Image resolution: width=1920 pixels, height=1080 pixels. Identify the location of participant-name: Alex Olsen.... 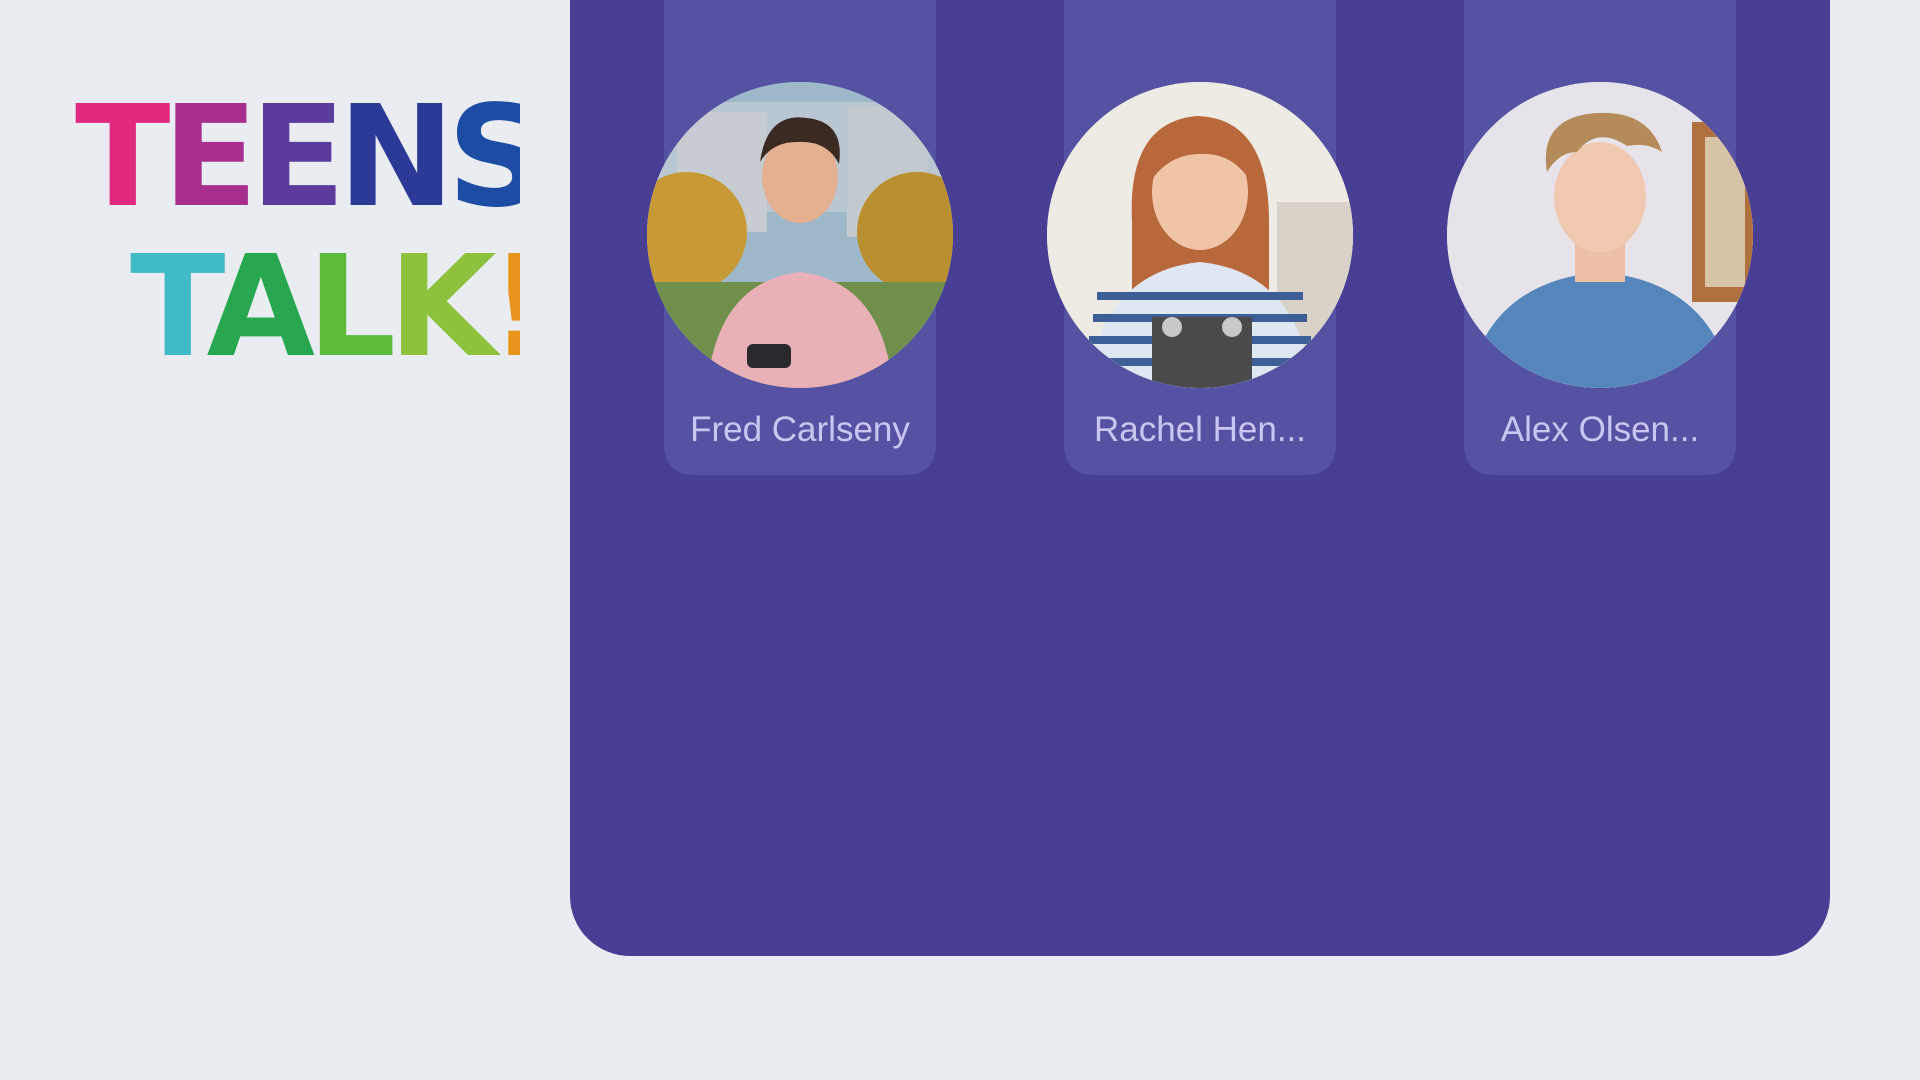
(1600, 429).